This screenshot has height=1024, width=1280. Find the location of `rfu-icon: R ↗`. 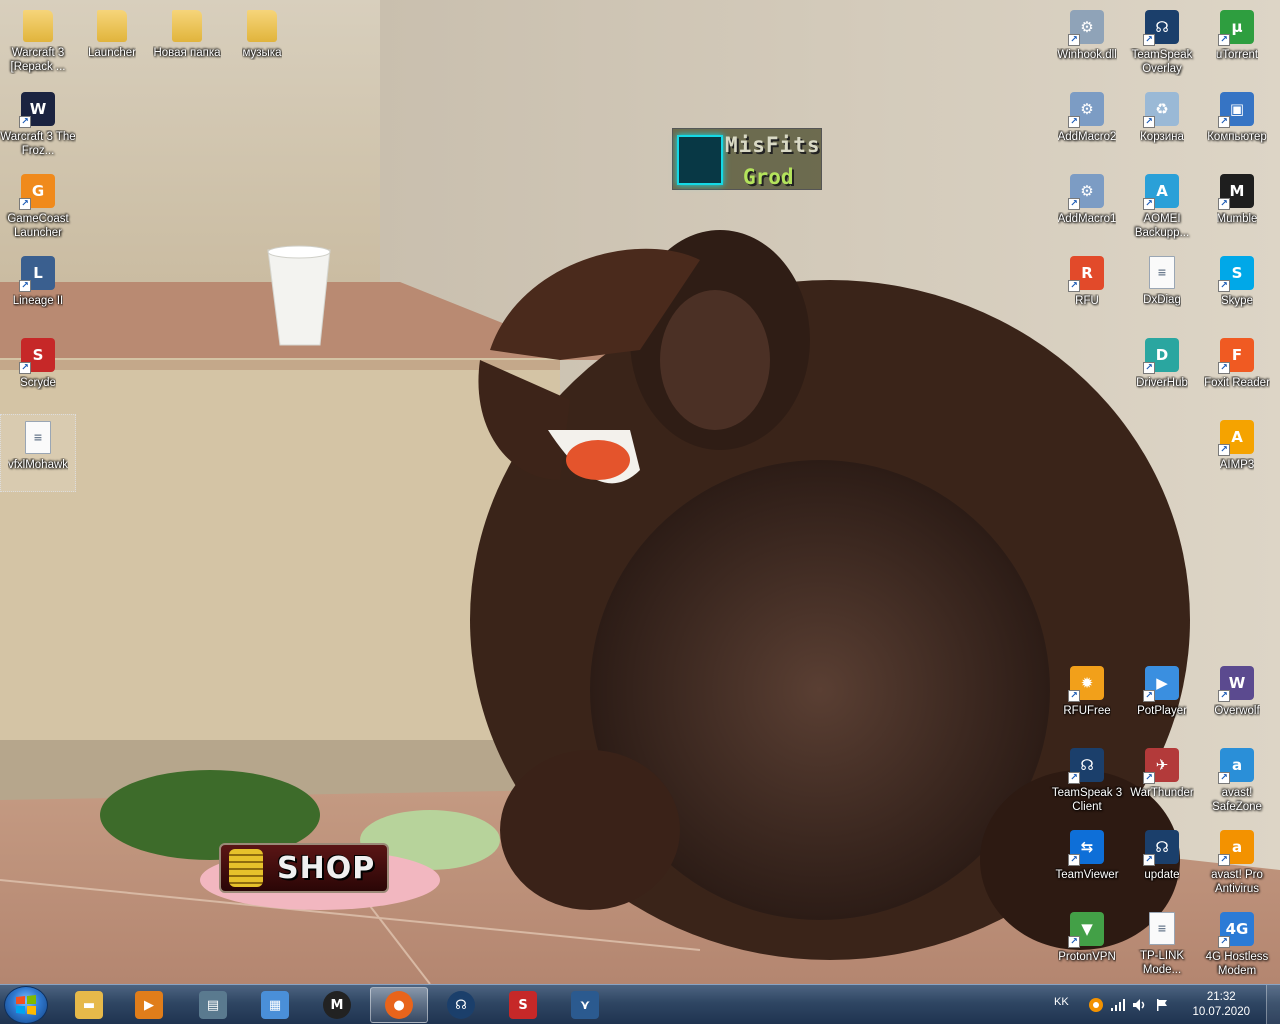

rfu-icon: R ↗ is located at coordinates (1086, 274).